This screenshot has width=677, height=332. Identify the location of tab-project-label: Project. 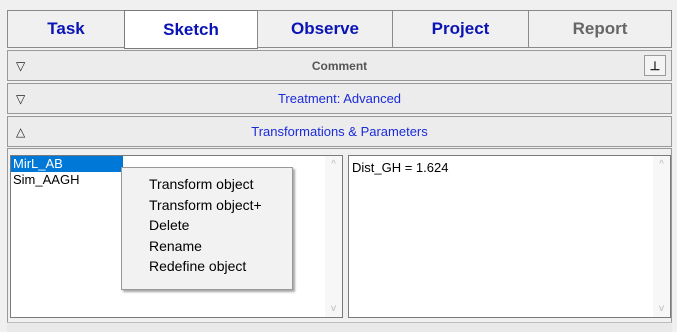
(460, 28).